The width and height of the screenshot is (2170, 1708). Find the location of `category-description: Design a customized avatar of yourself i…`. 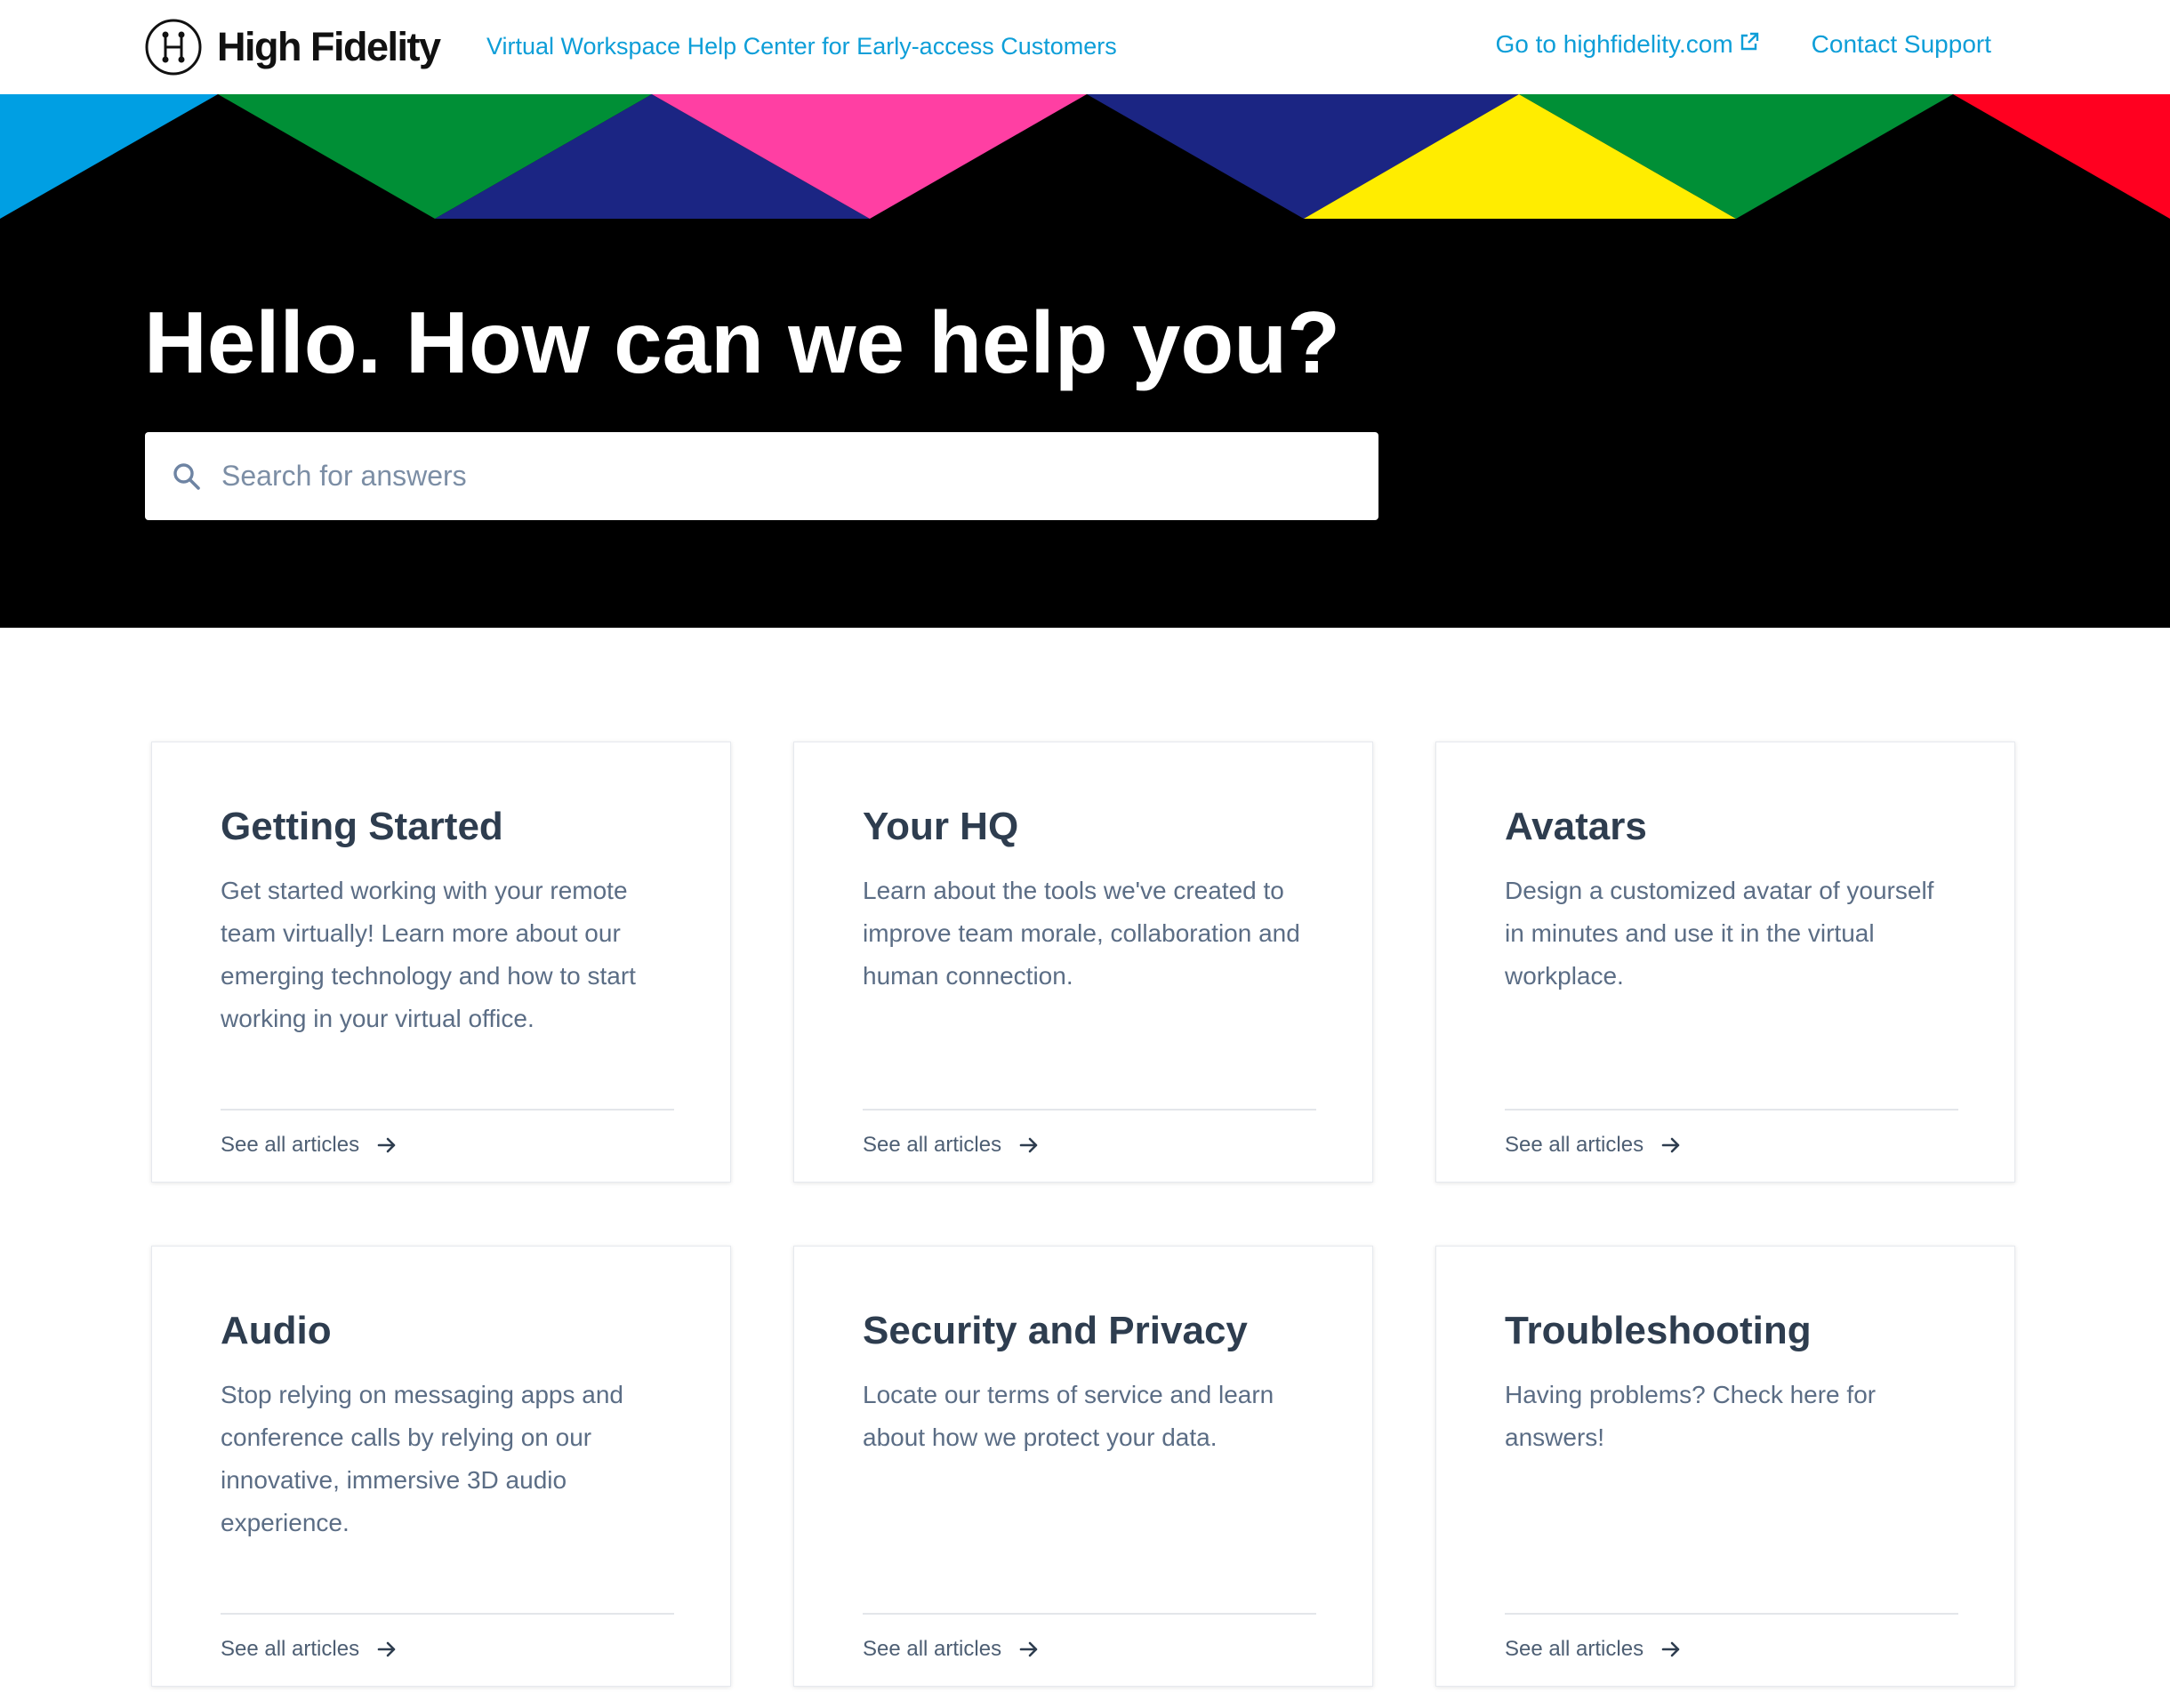

category-description: Design a customized avatar of yourself i… is located at coordinates (1719, 933).